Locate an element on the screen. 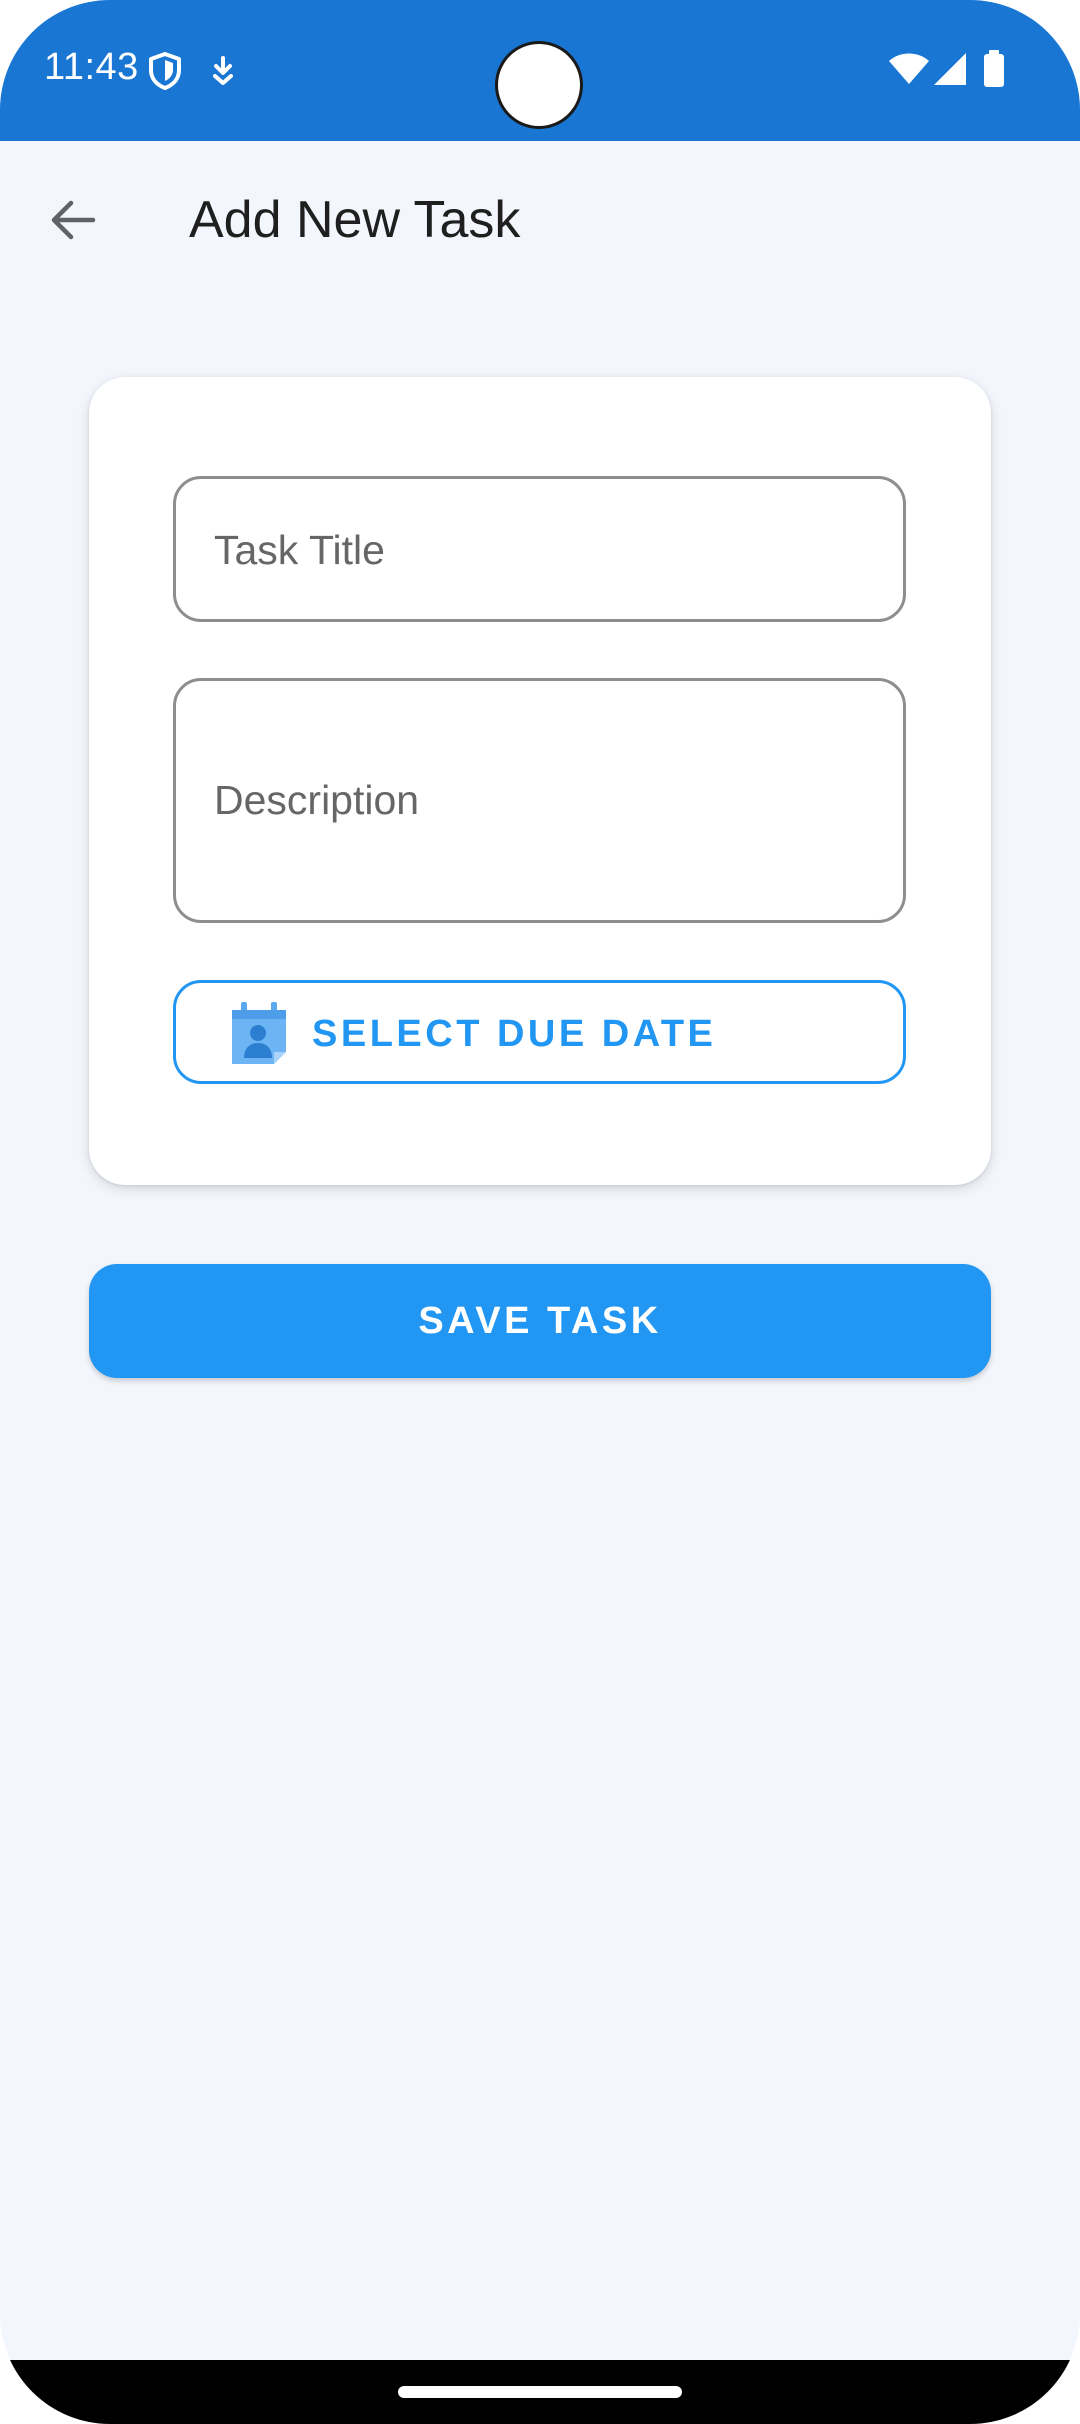 The image size is (1080, 2424). status-time: 11:43 is located at coordinates (91, 67).